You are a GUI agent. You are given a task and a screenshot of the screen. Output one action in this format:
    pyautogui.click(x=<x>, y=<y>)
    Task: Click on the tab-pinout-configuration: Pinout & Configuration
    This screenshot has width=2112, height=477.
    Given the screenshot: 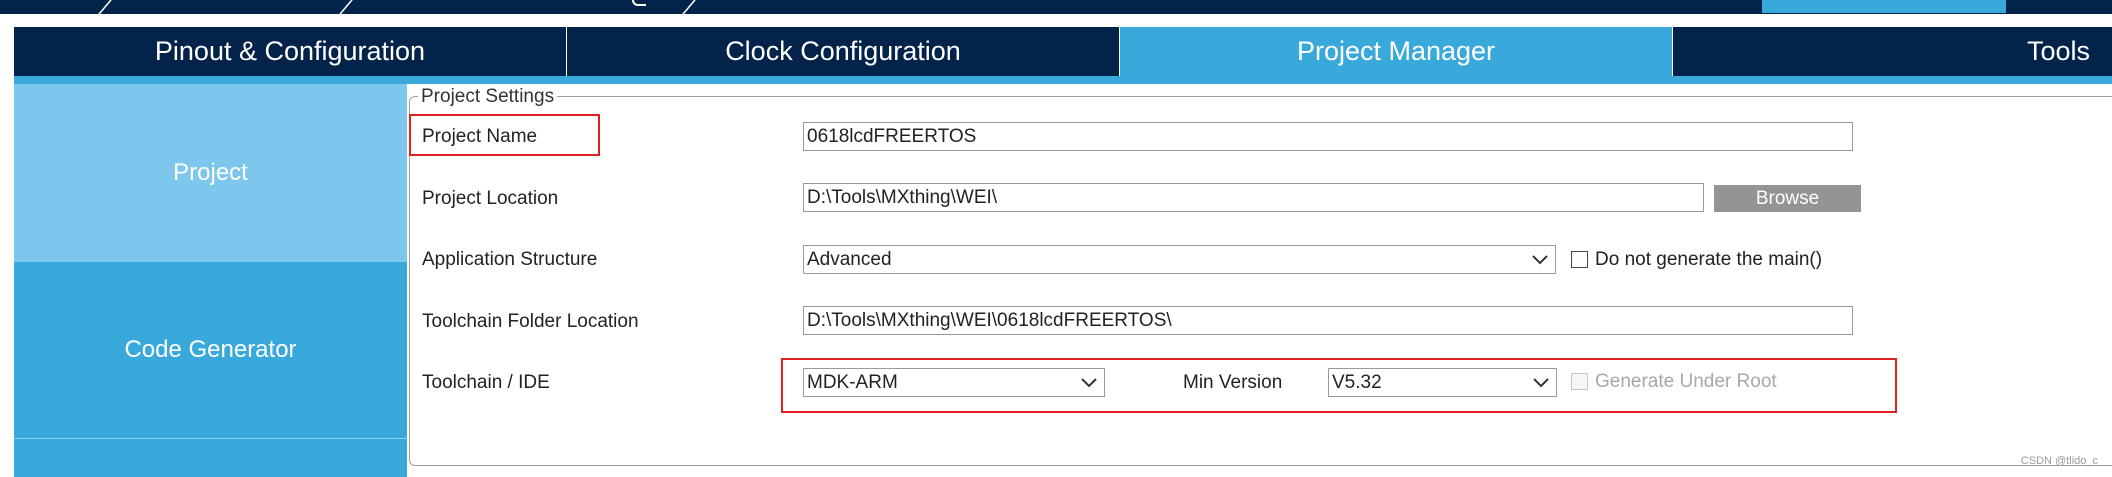 What is the action you would take?
    pyautogui.click(x=290, y=51)
    